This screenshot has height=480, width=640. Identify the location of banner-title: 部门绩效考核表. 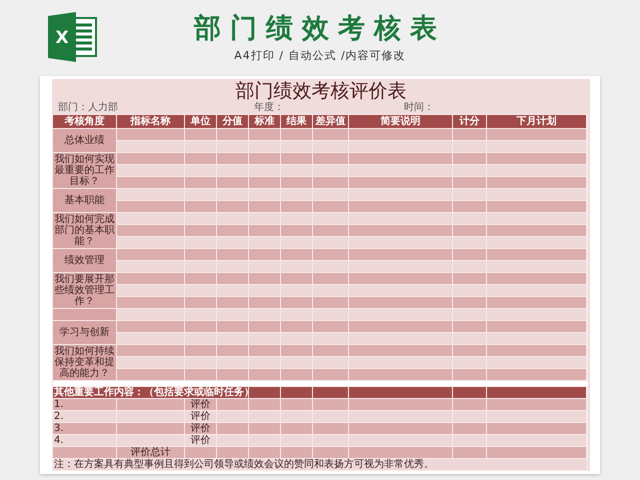
(320, 28).